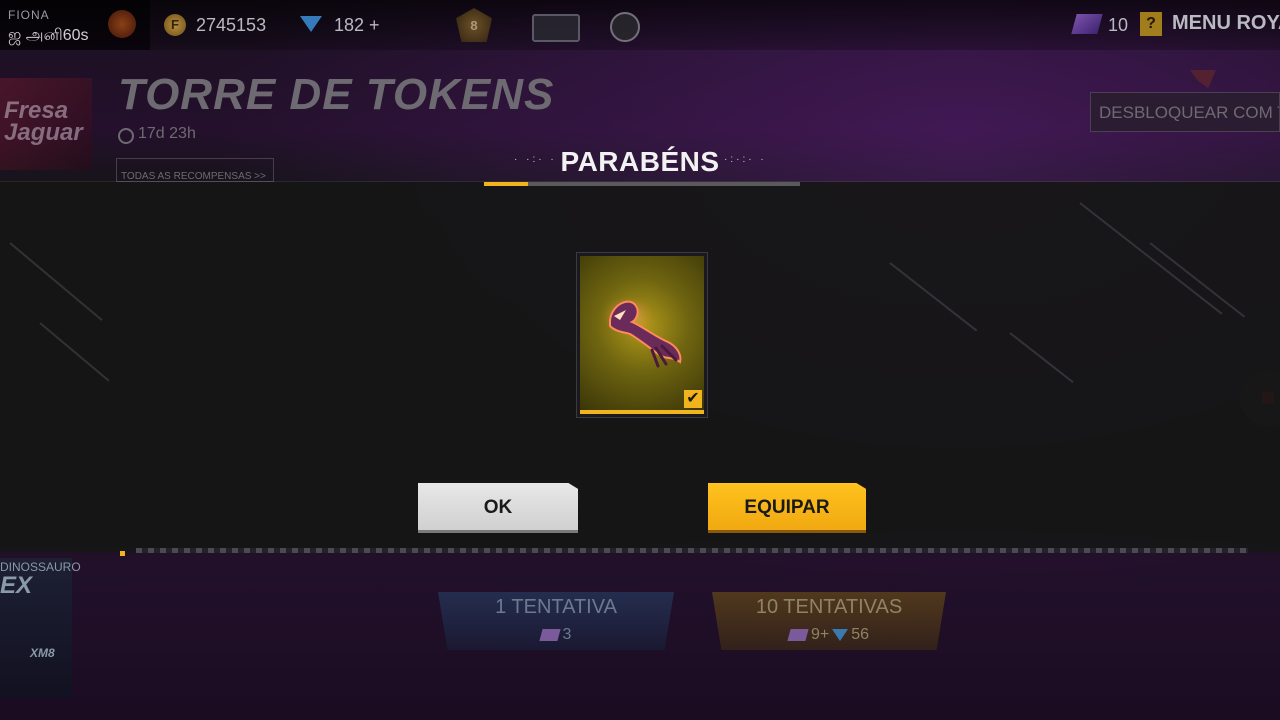  I want to click on diamond-balance: 182 +, so click(357, 25).